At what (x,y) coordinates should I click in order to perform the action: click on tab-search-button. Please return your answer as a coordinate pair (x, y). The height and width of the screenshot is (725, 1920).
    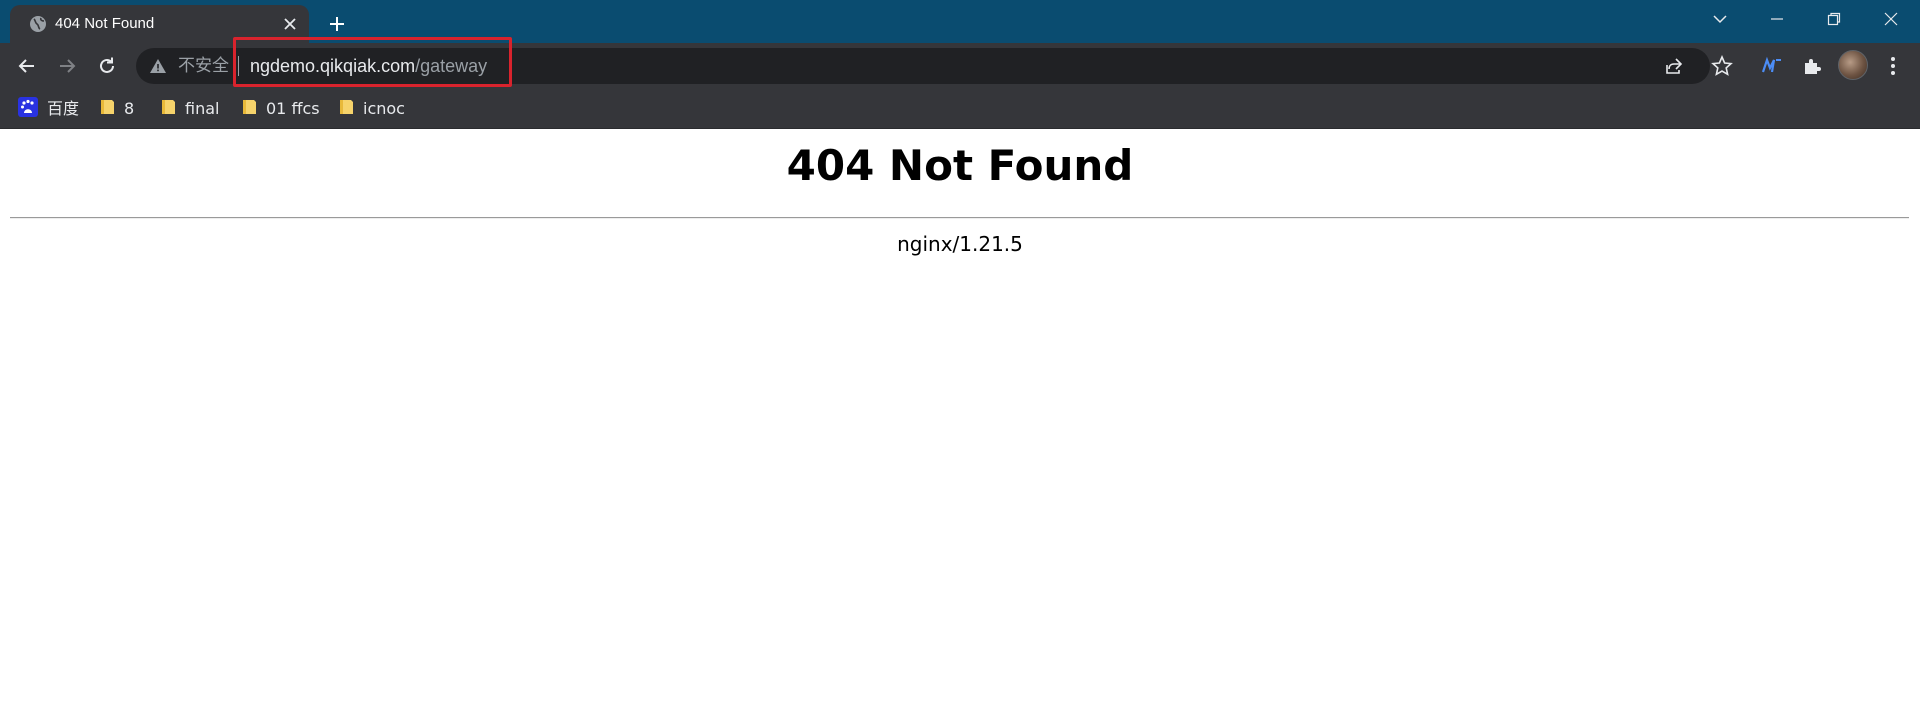
    Looking at the image, I should click on (1720, 19).